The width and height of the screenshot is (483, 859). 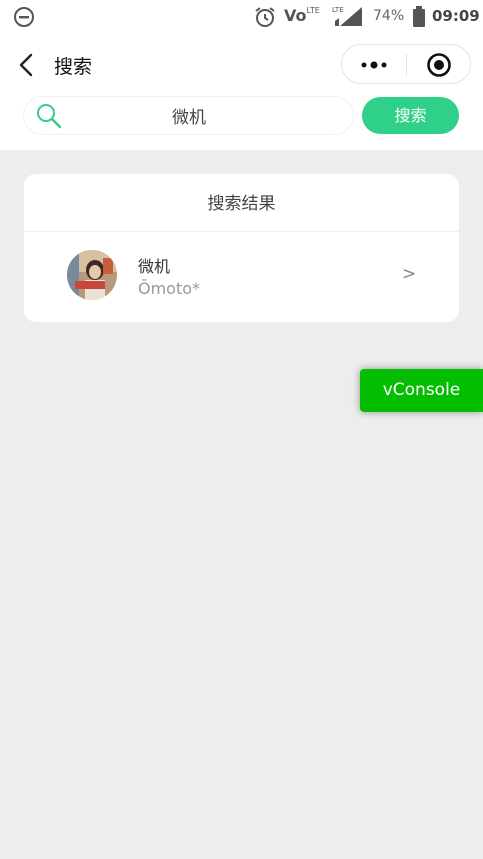 I want to click on list-item: 微机 Ōmoto* >, so click(x=241, y=277).